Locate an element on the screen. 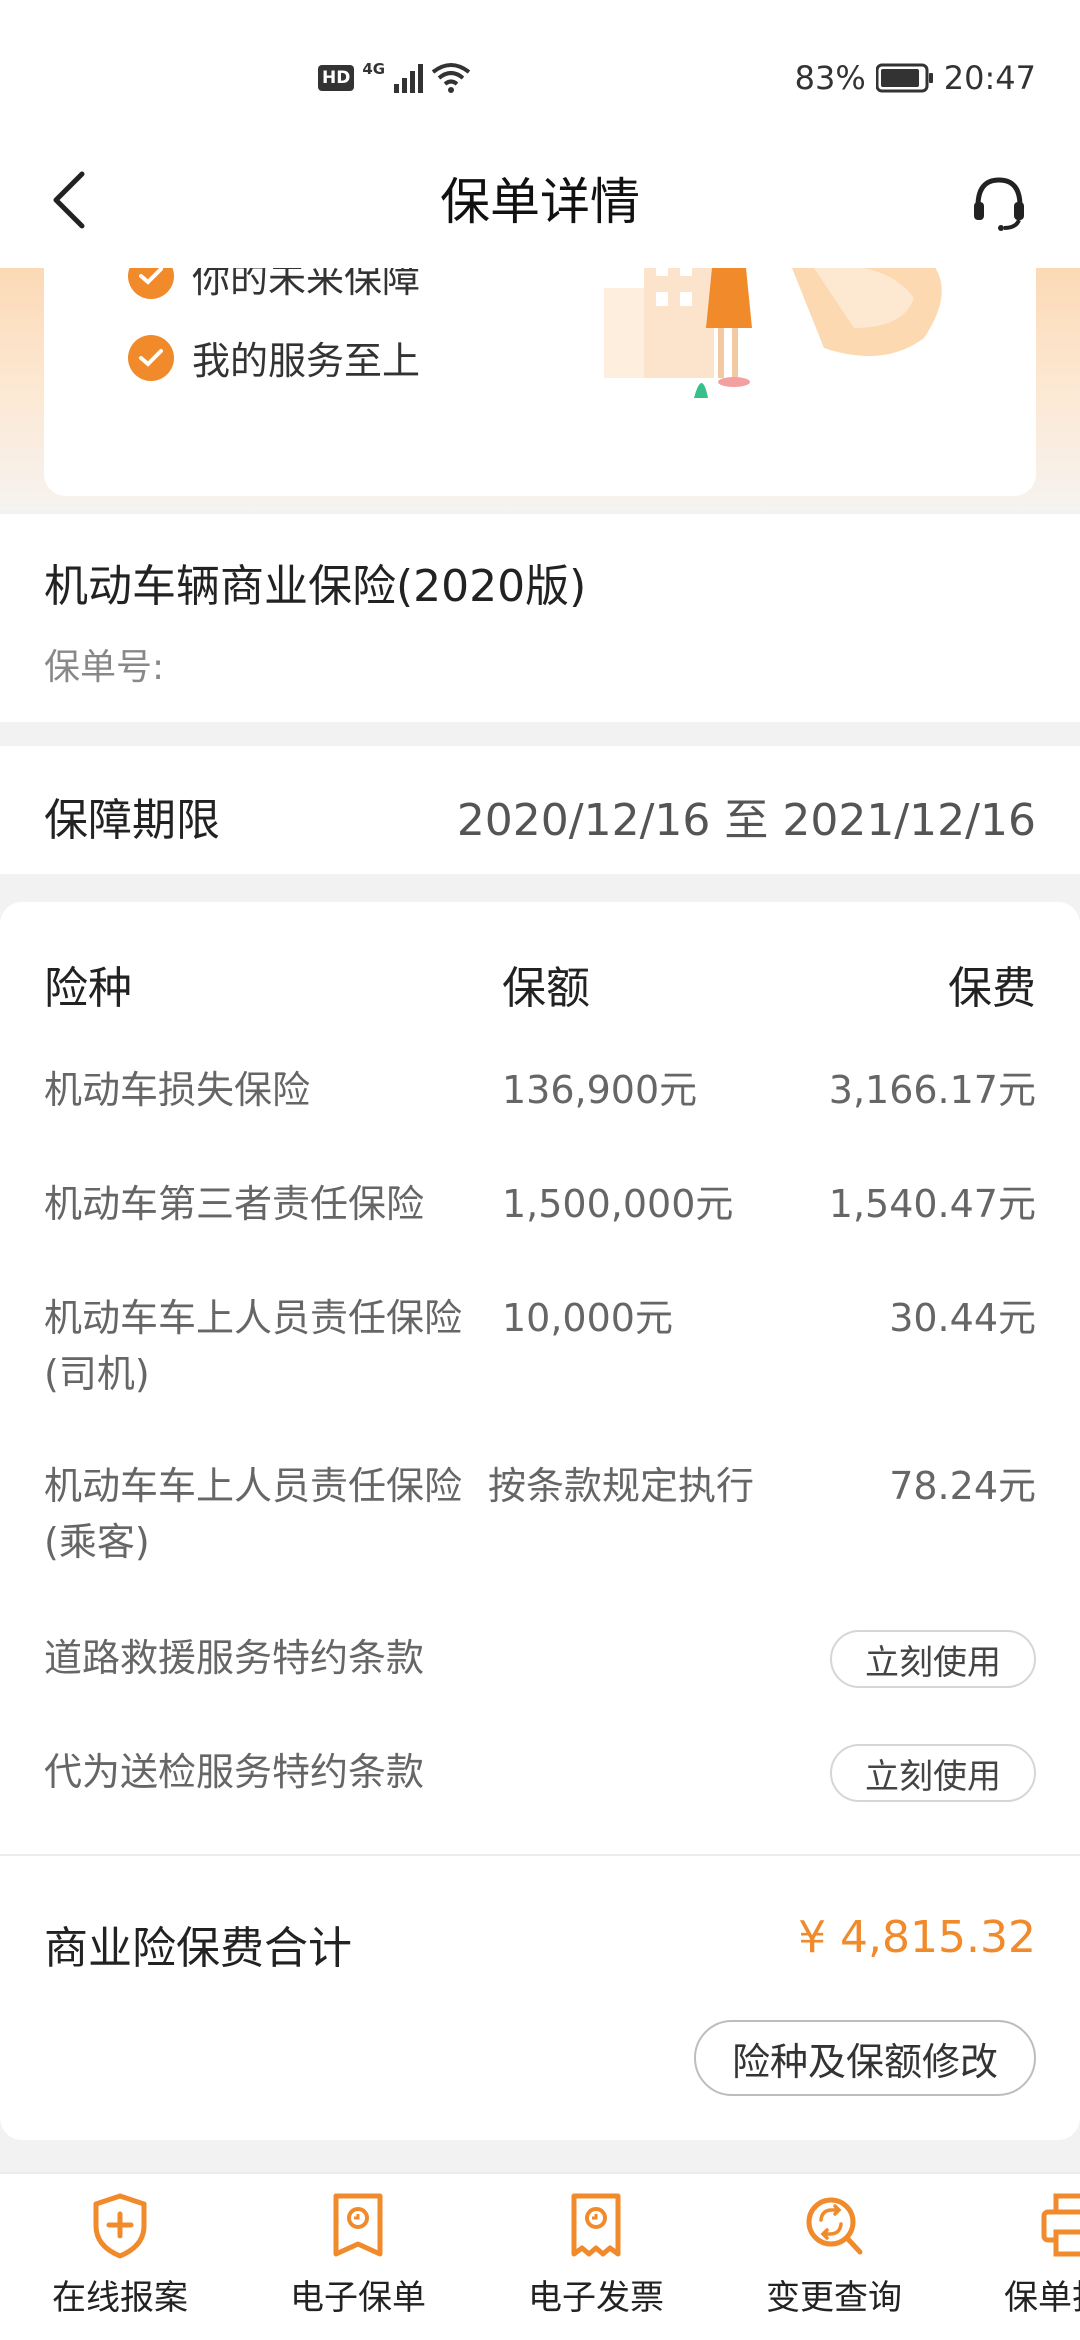 This screenshot has height=2340, width=1080. service-clause-name: 道路救援服务特约条款 is located at coordinates (234, 1658).